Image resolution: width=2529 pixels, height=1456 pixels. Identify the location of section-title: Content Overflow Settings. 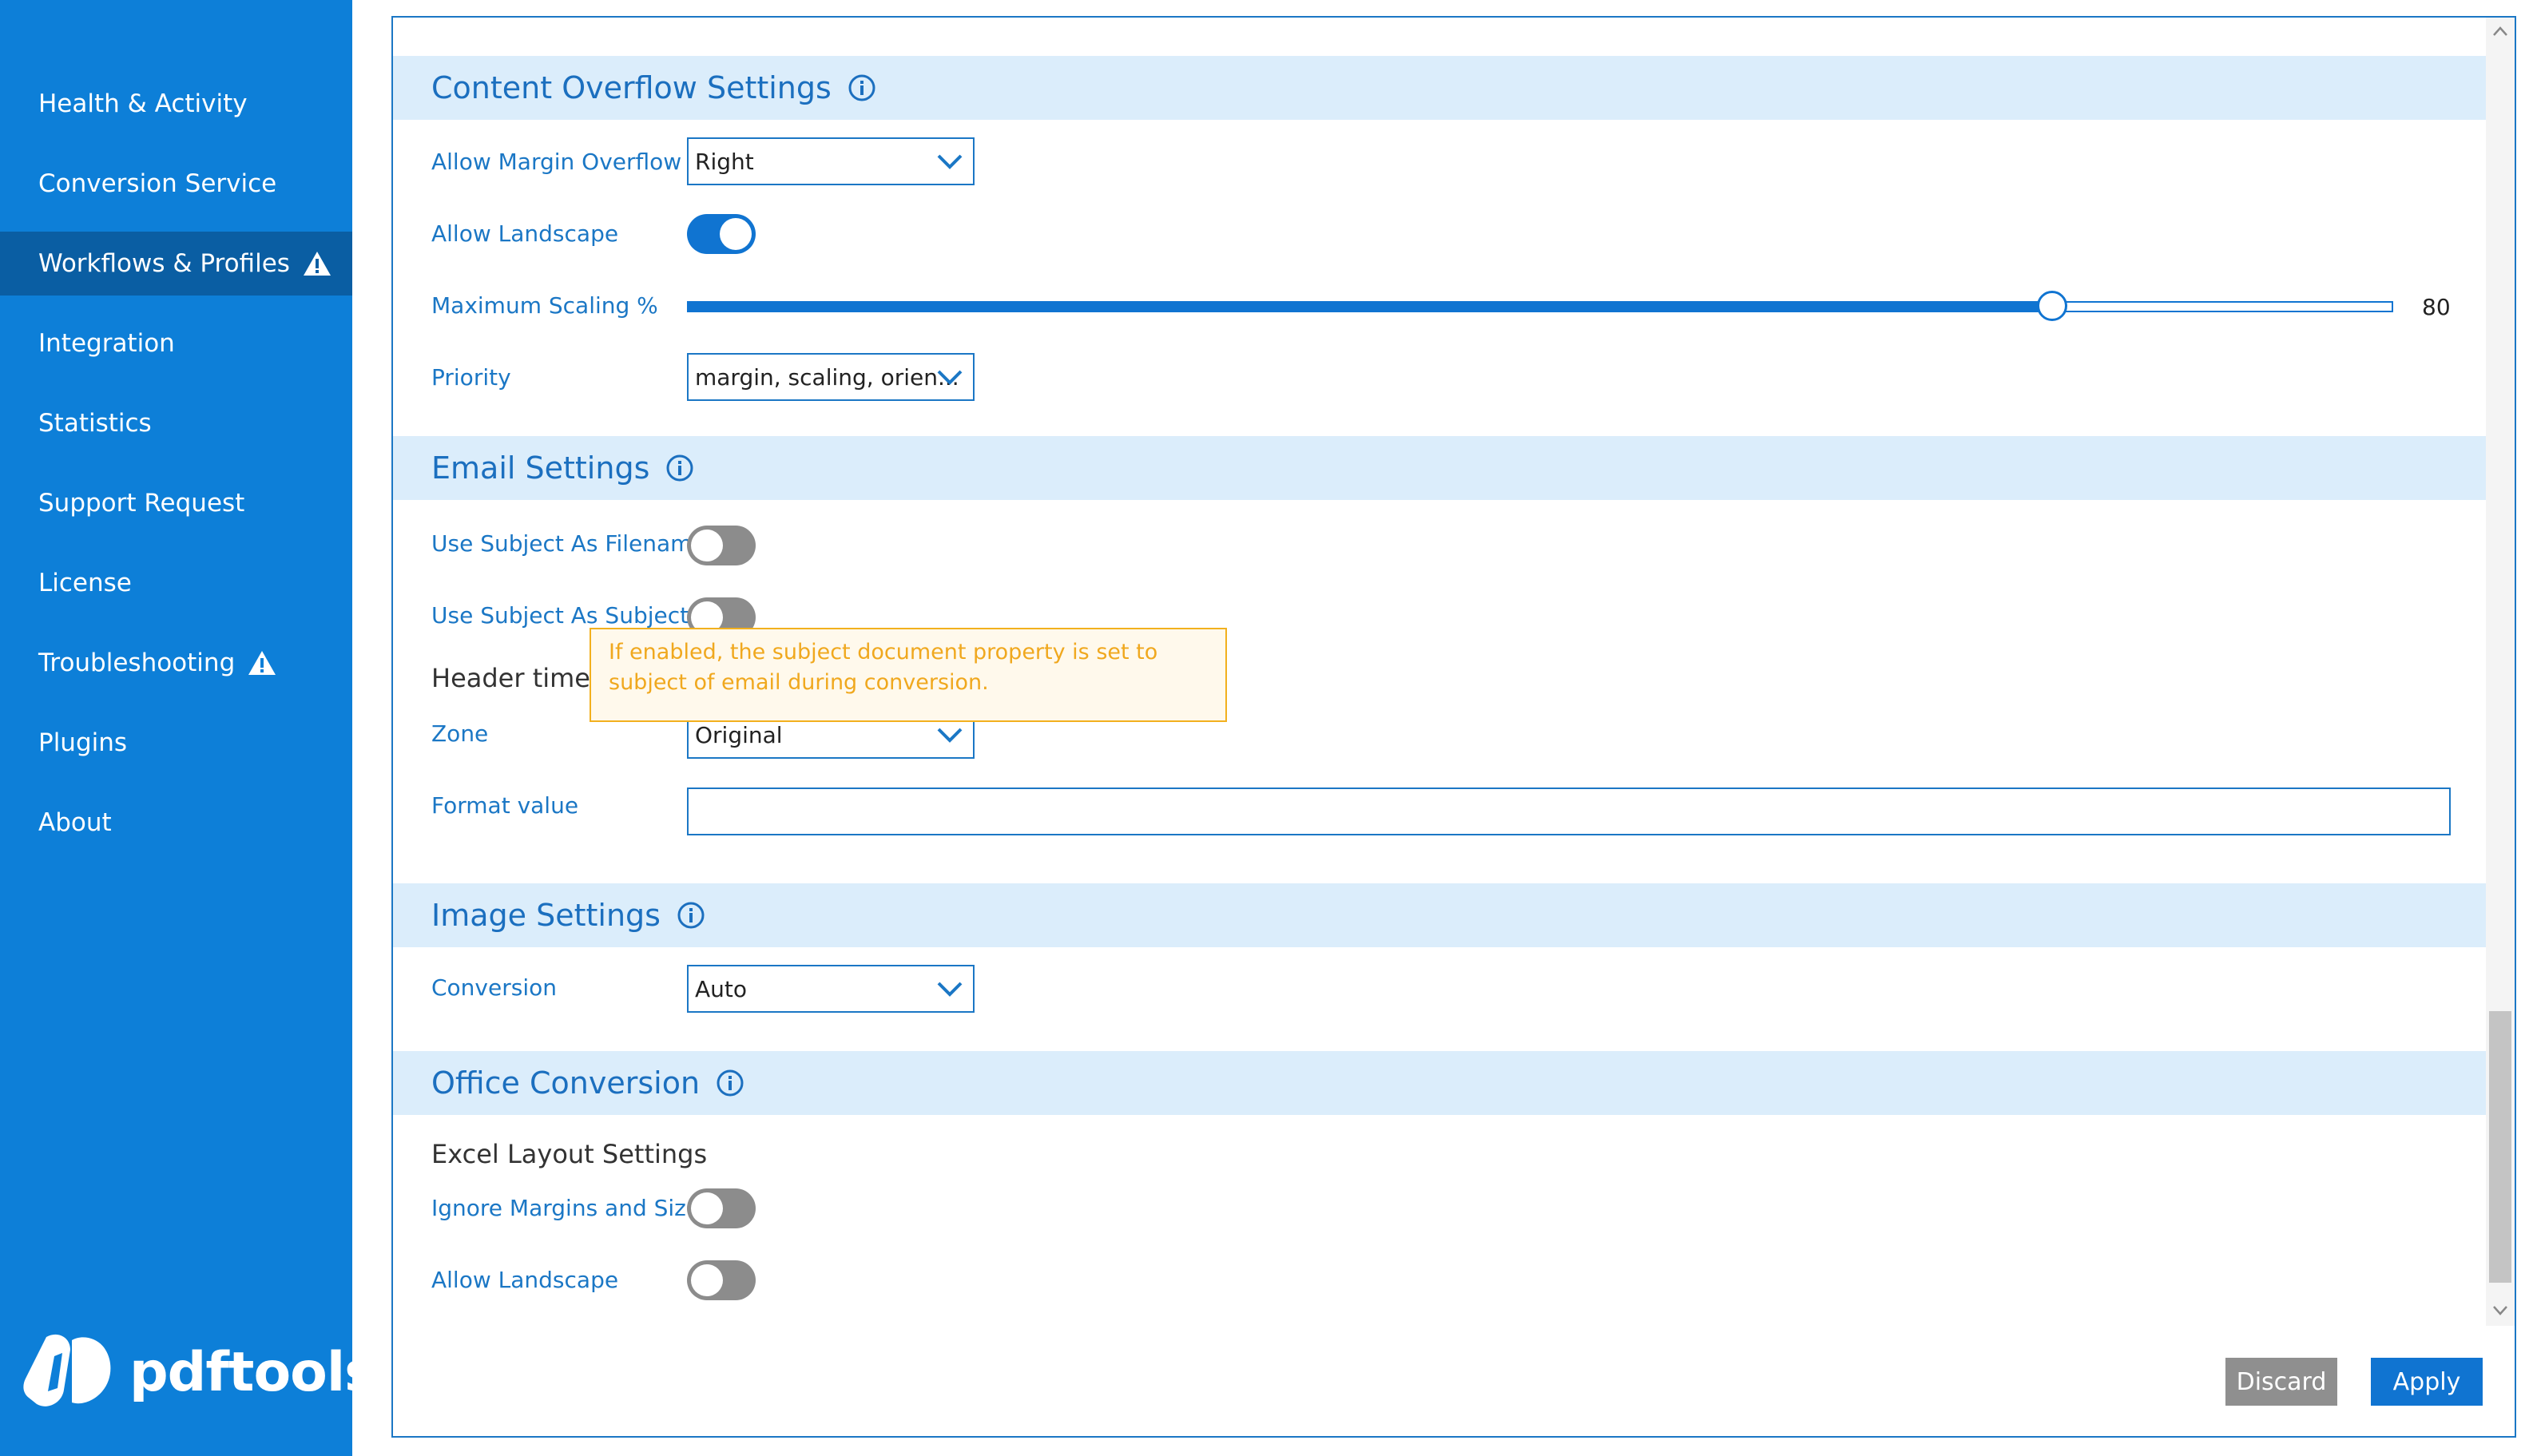
(631, 87).